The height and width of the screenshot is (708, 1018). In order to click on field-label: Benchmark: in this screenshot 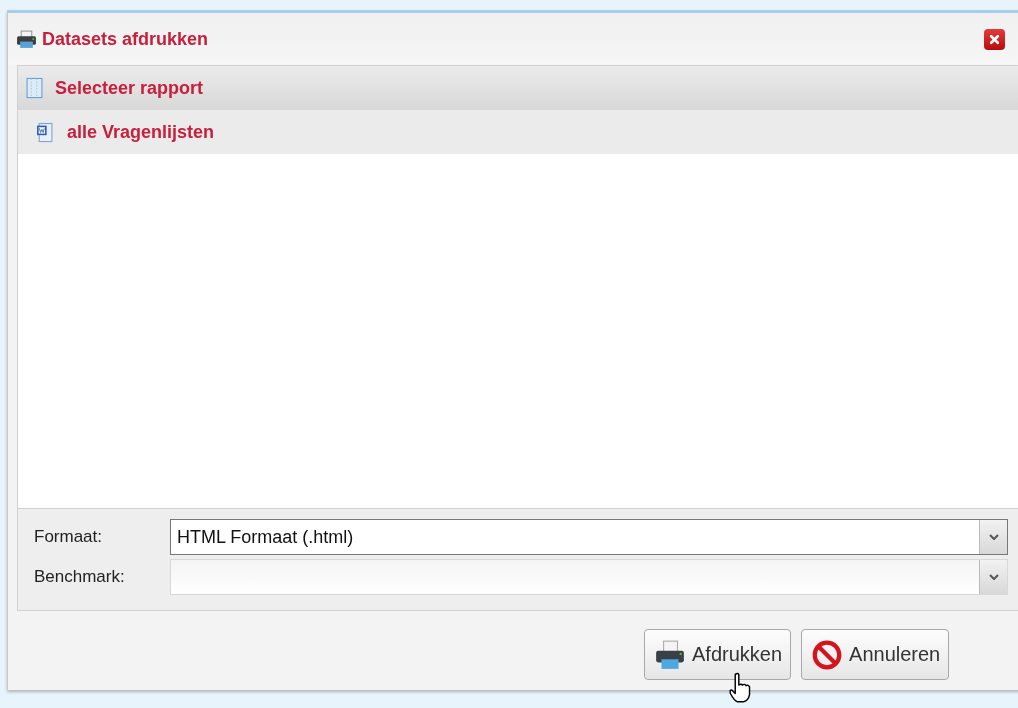, I will do `click(79, 577)`.